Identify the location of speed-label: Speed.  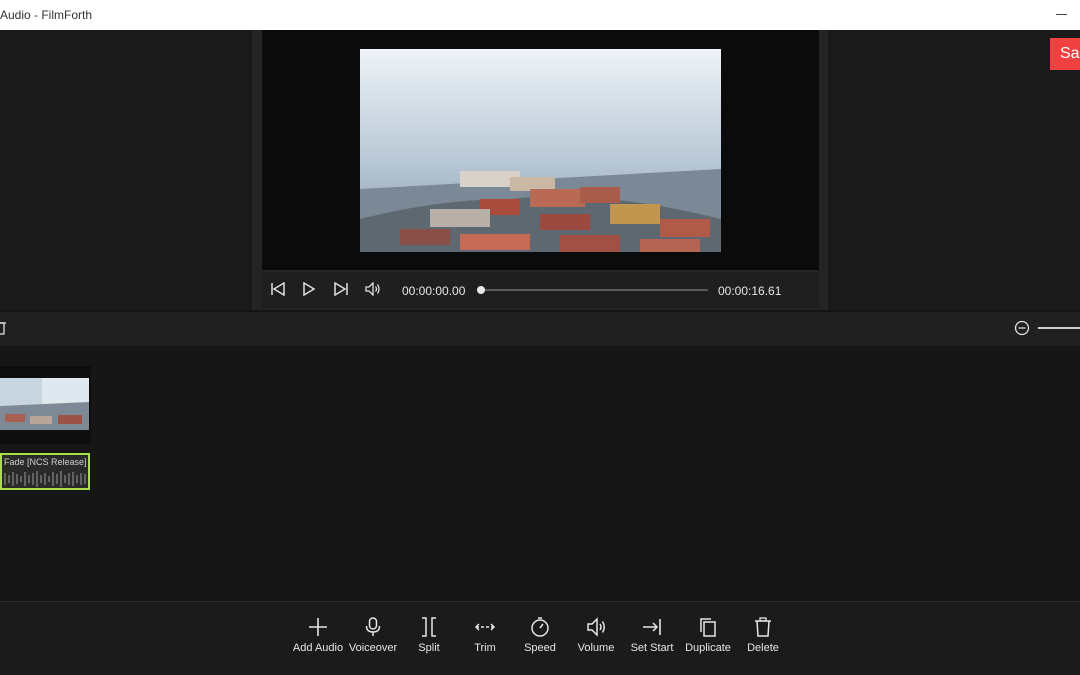
(540, 648).